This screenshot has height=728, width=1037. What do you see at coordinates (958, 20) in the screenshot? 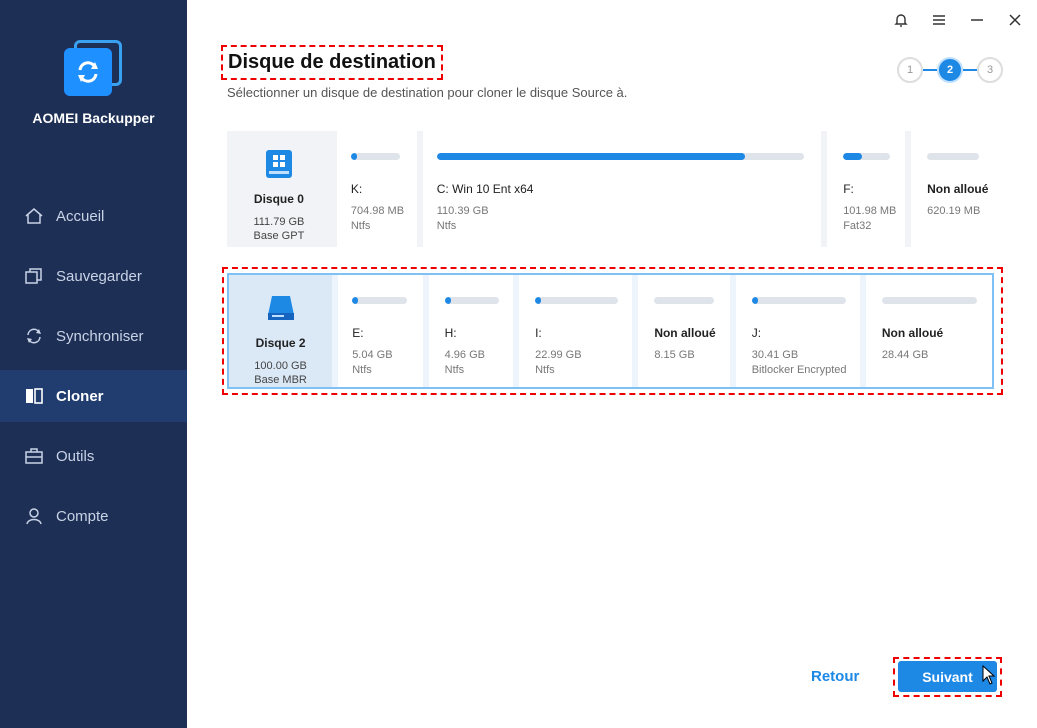
I see `window-controls` at bounding box center [958, 20].